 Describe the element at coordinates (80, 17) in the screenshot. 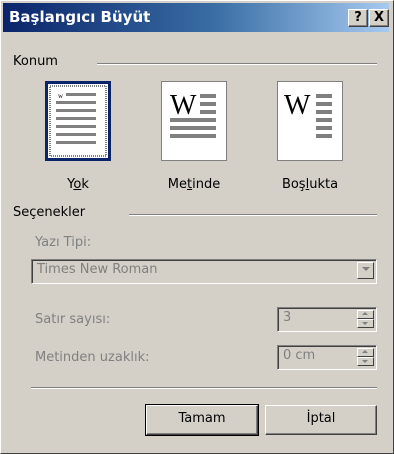

I see `dialog-title: Başlangıcı Büyüt` at that location.